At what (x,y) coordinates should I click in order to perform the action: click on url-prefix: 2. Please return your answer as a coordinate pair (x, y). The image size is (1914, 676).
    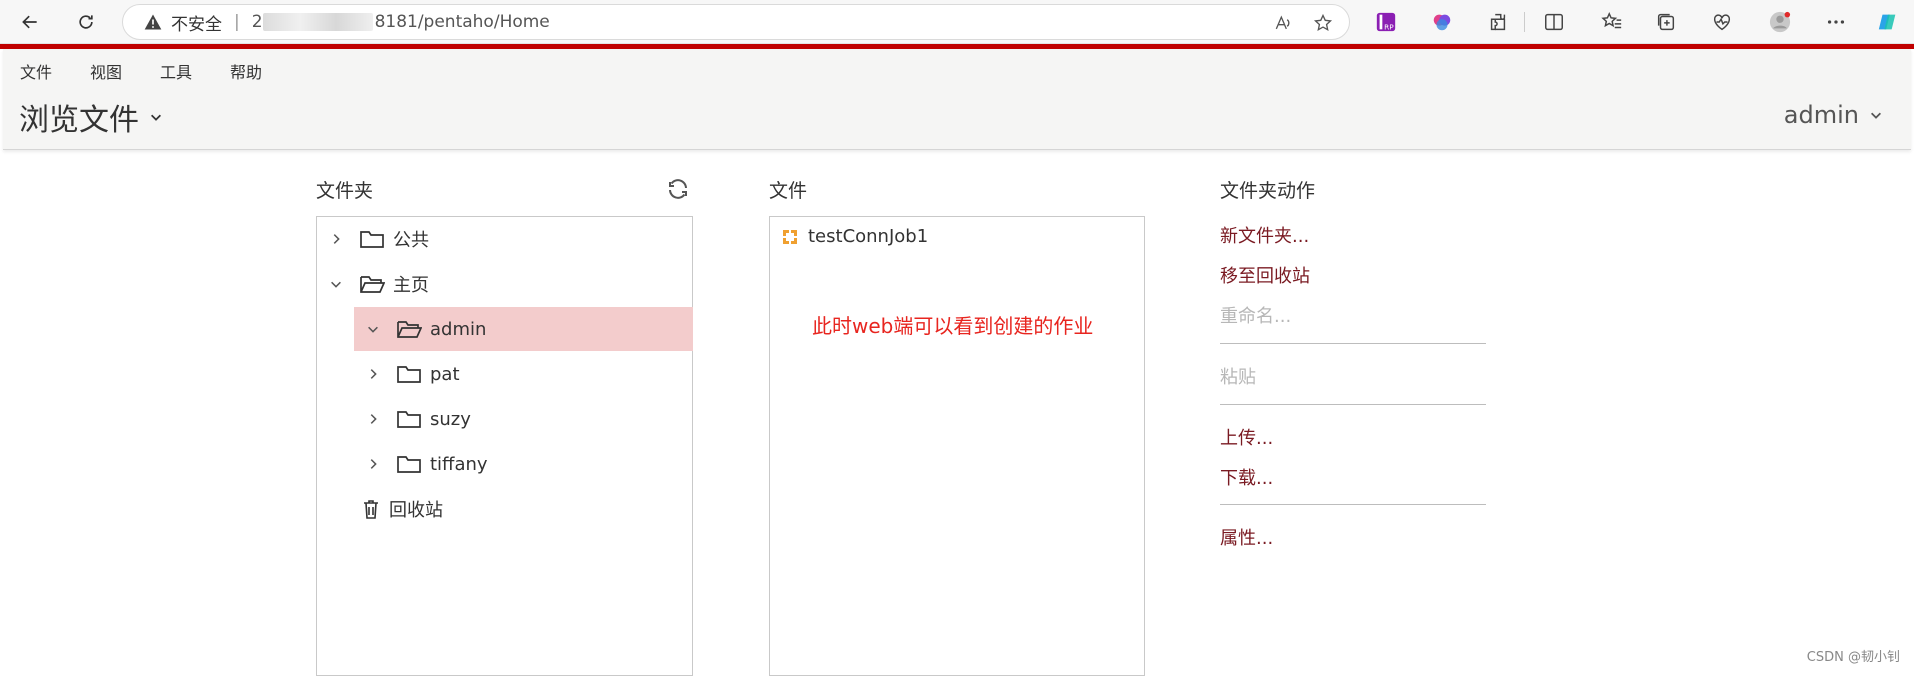
    Looking at the image, I should click on (257, 22).